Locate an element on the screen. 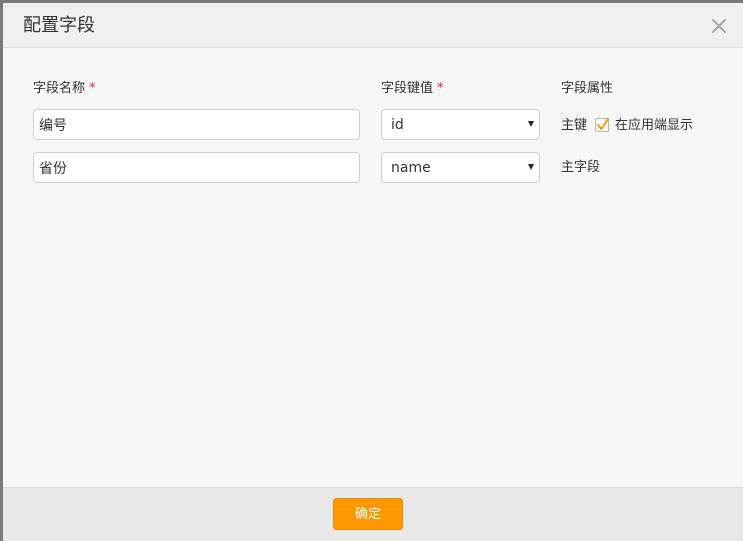  close-icon is located at coordinates (719, 26).